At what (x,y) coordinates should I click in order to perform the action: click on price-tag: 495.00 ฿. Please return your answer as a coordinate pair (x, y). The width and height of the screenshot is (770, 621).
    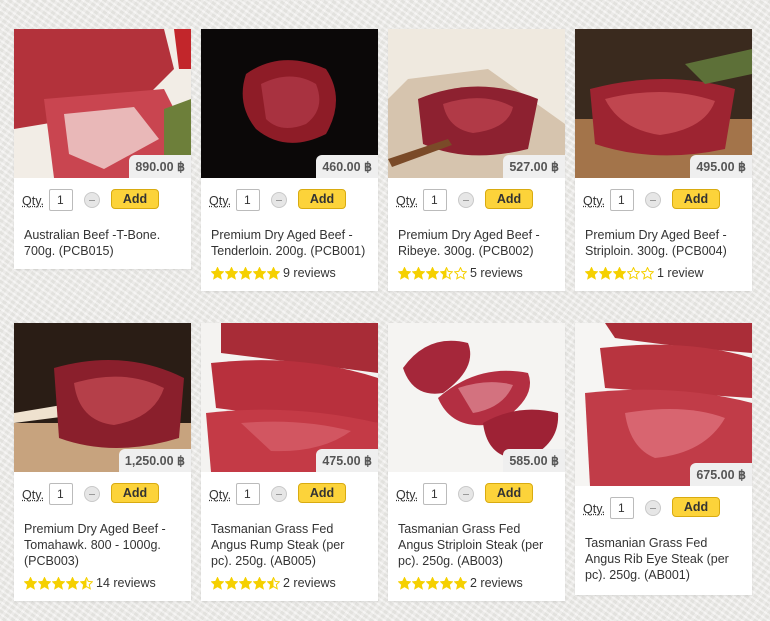
    Looking at the image, I should click on (721, 166).